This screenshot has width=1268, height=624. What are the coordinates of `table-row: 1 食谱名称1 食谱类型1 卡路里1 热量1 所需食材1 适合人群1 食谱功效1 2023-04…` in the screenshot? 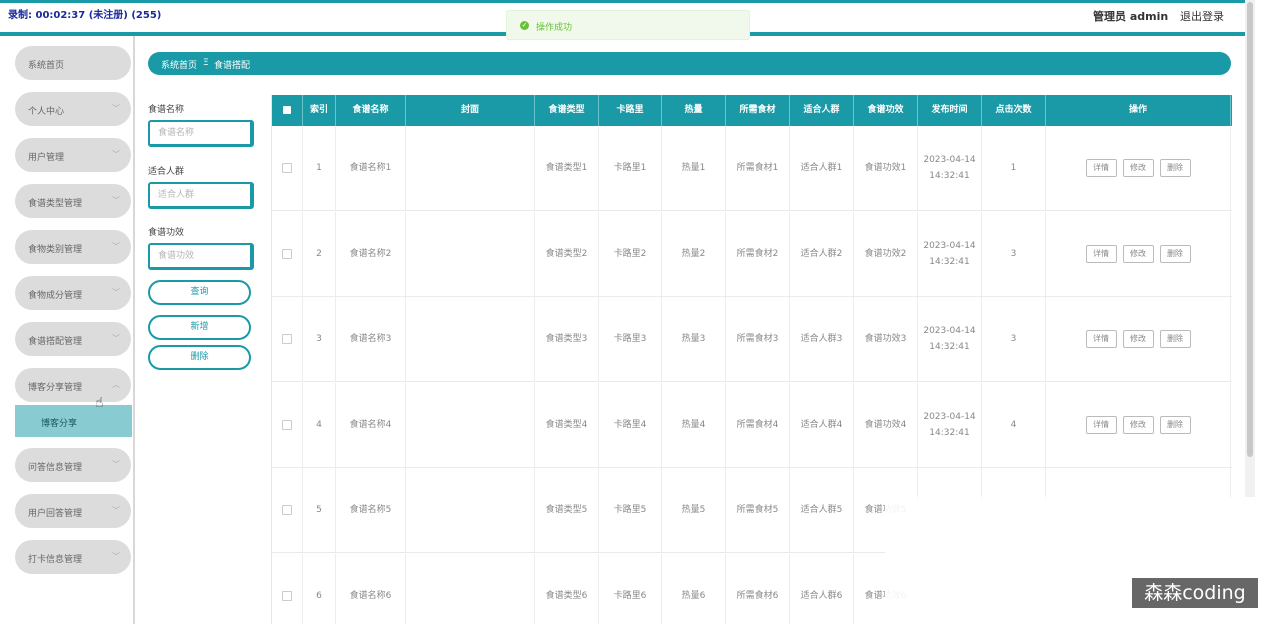 It's located at (752, 168).